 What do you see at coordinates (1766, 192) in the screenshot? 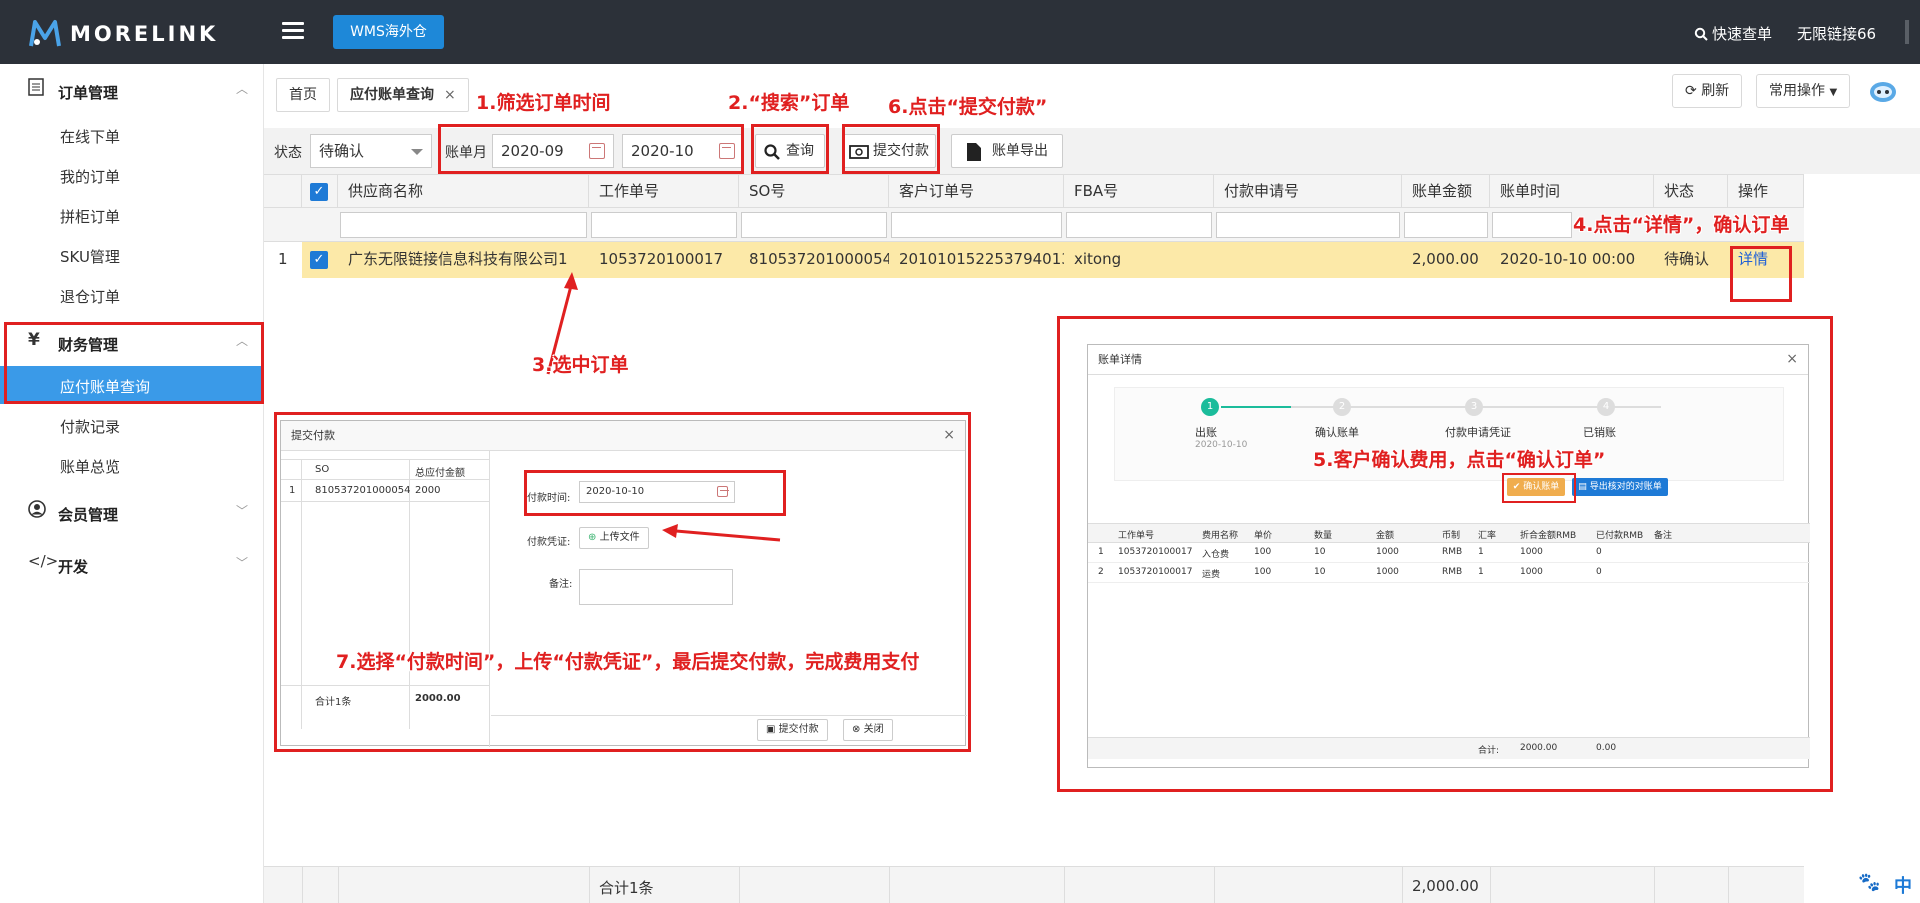
I see `column-header: 操作` at bounding box center [1766, 192].